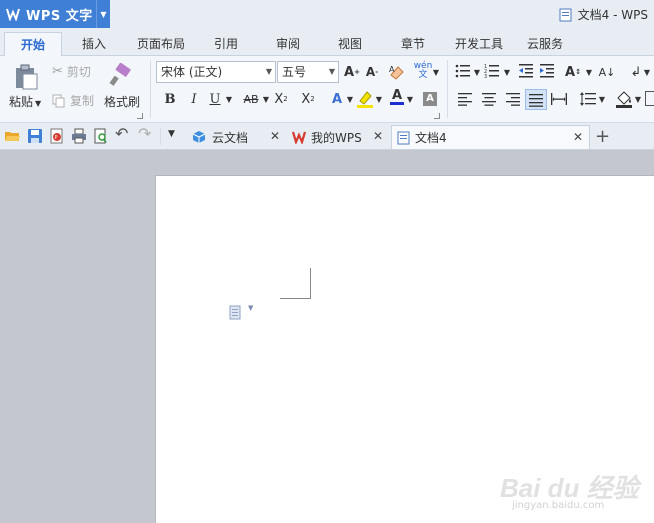 This screenshot has width=654, height=523. What do you see at coordinates (251, 99) in the screenshot?
I see `strikethrough-icon: AB` at bounding box center [251, 99].